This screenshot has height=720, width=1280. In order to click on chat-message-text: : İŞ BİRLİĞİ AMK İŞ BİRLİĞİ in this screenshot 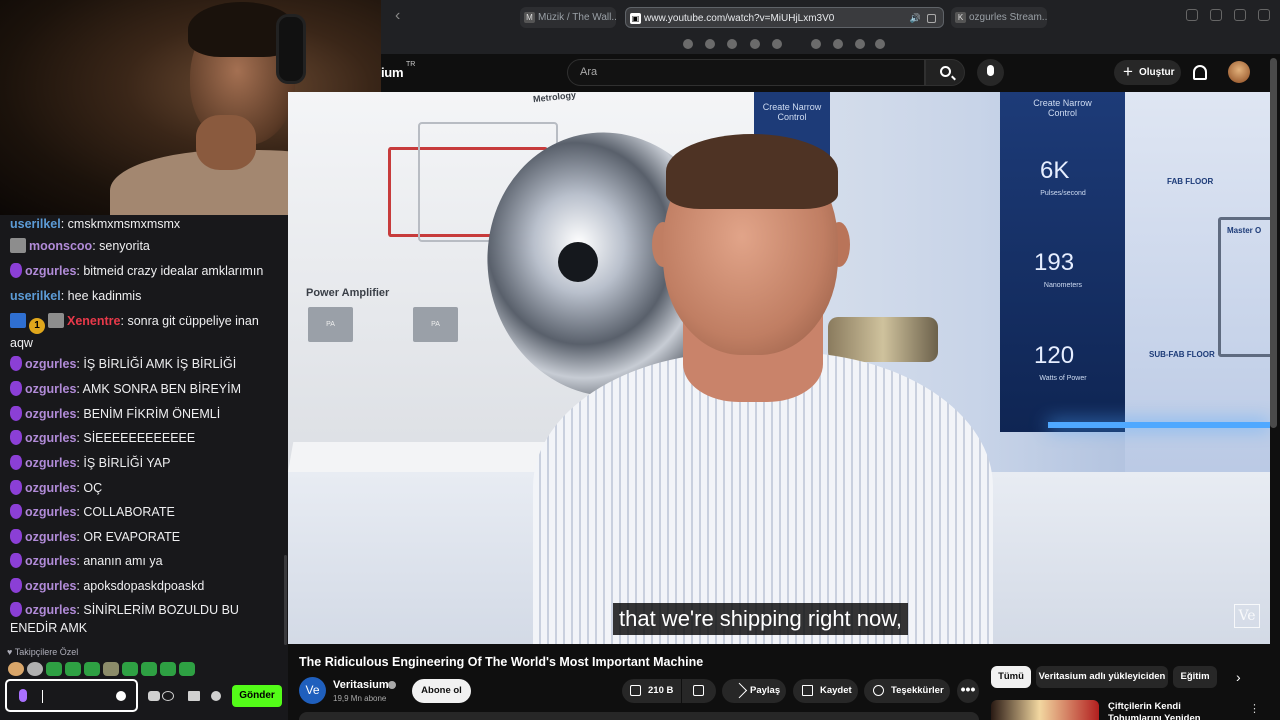, I will do `click(156, 364)`.